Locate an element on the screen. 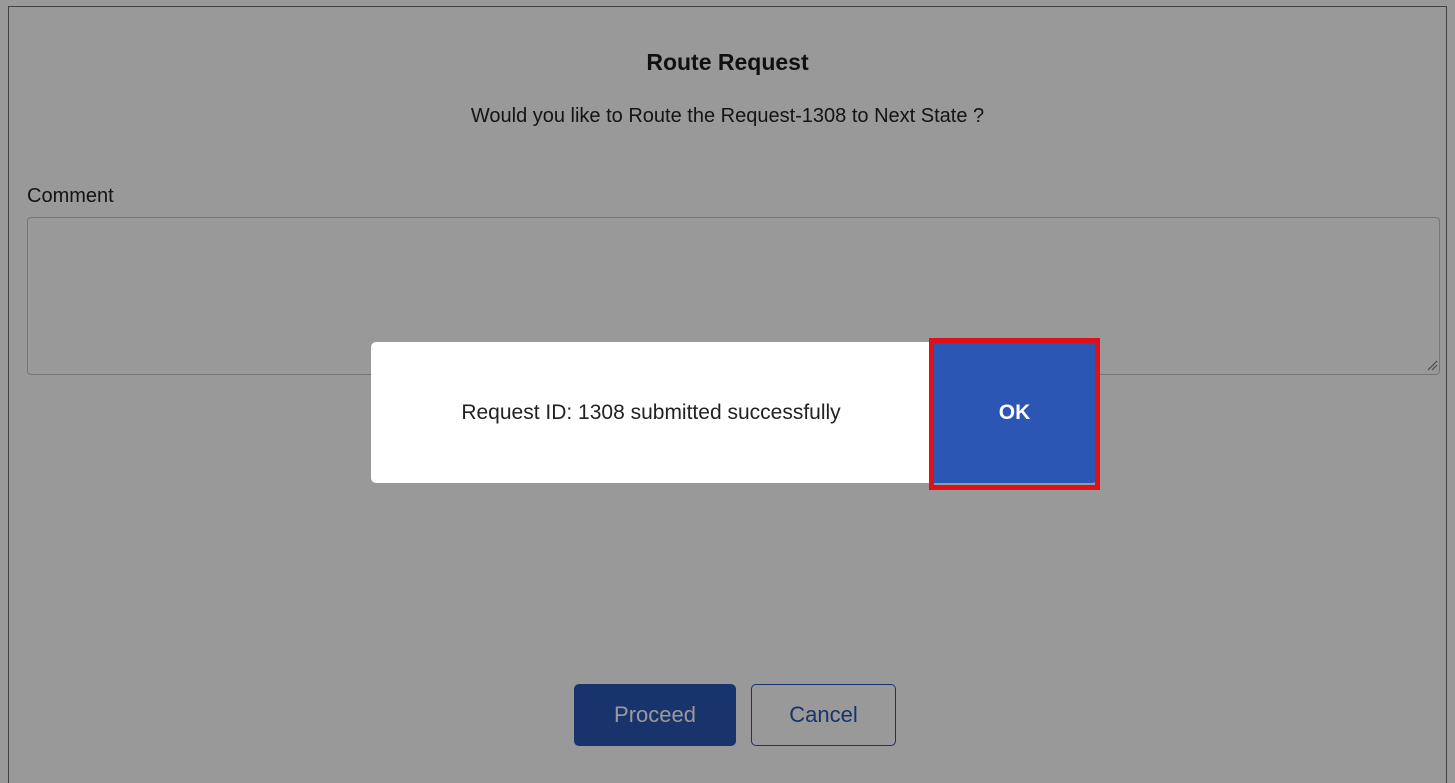 The width and height of the screenshot is (1455, 783). ok-button: OK is located at coordinates (1014, 412).